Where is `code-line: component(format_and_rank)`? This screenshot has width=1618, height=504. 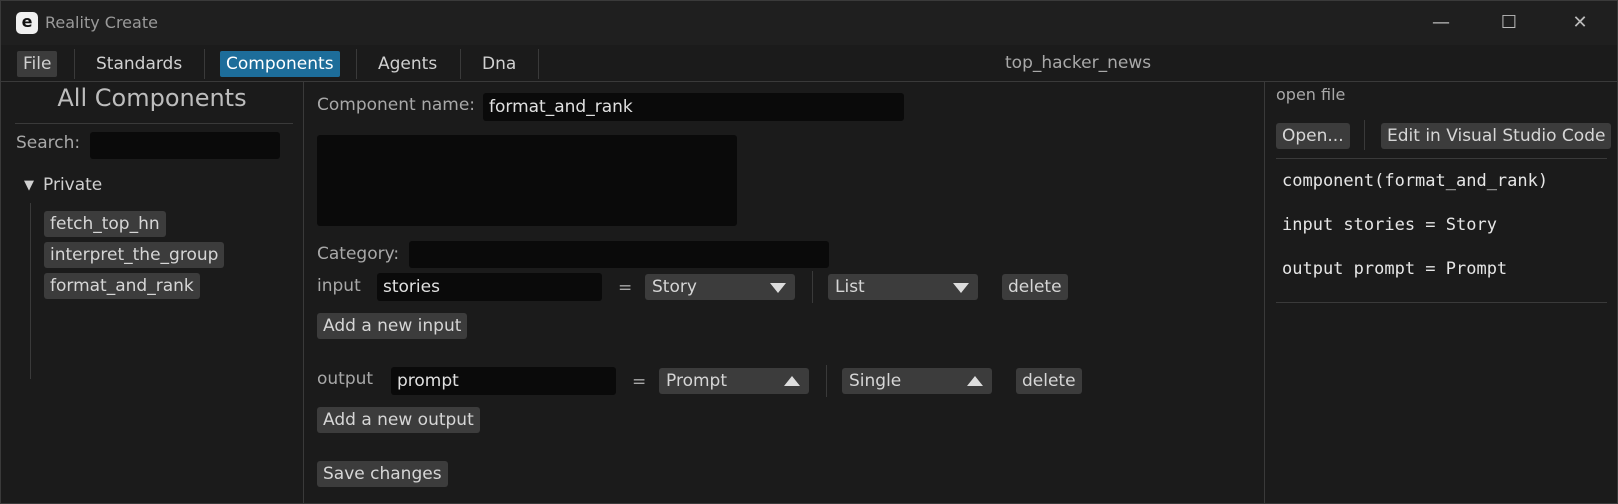 code-line: component(format_and_rank) is located at coordinates (1415, 181).